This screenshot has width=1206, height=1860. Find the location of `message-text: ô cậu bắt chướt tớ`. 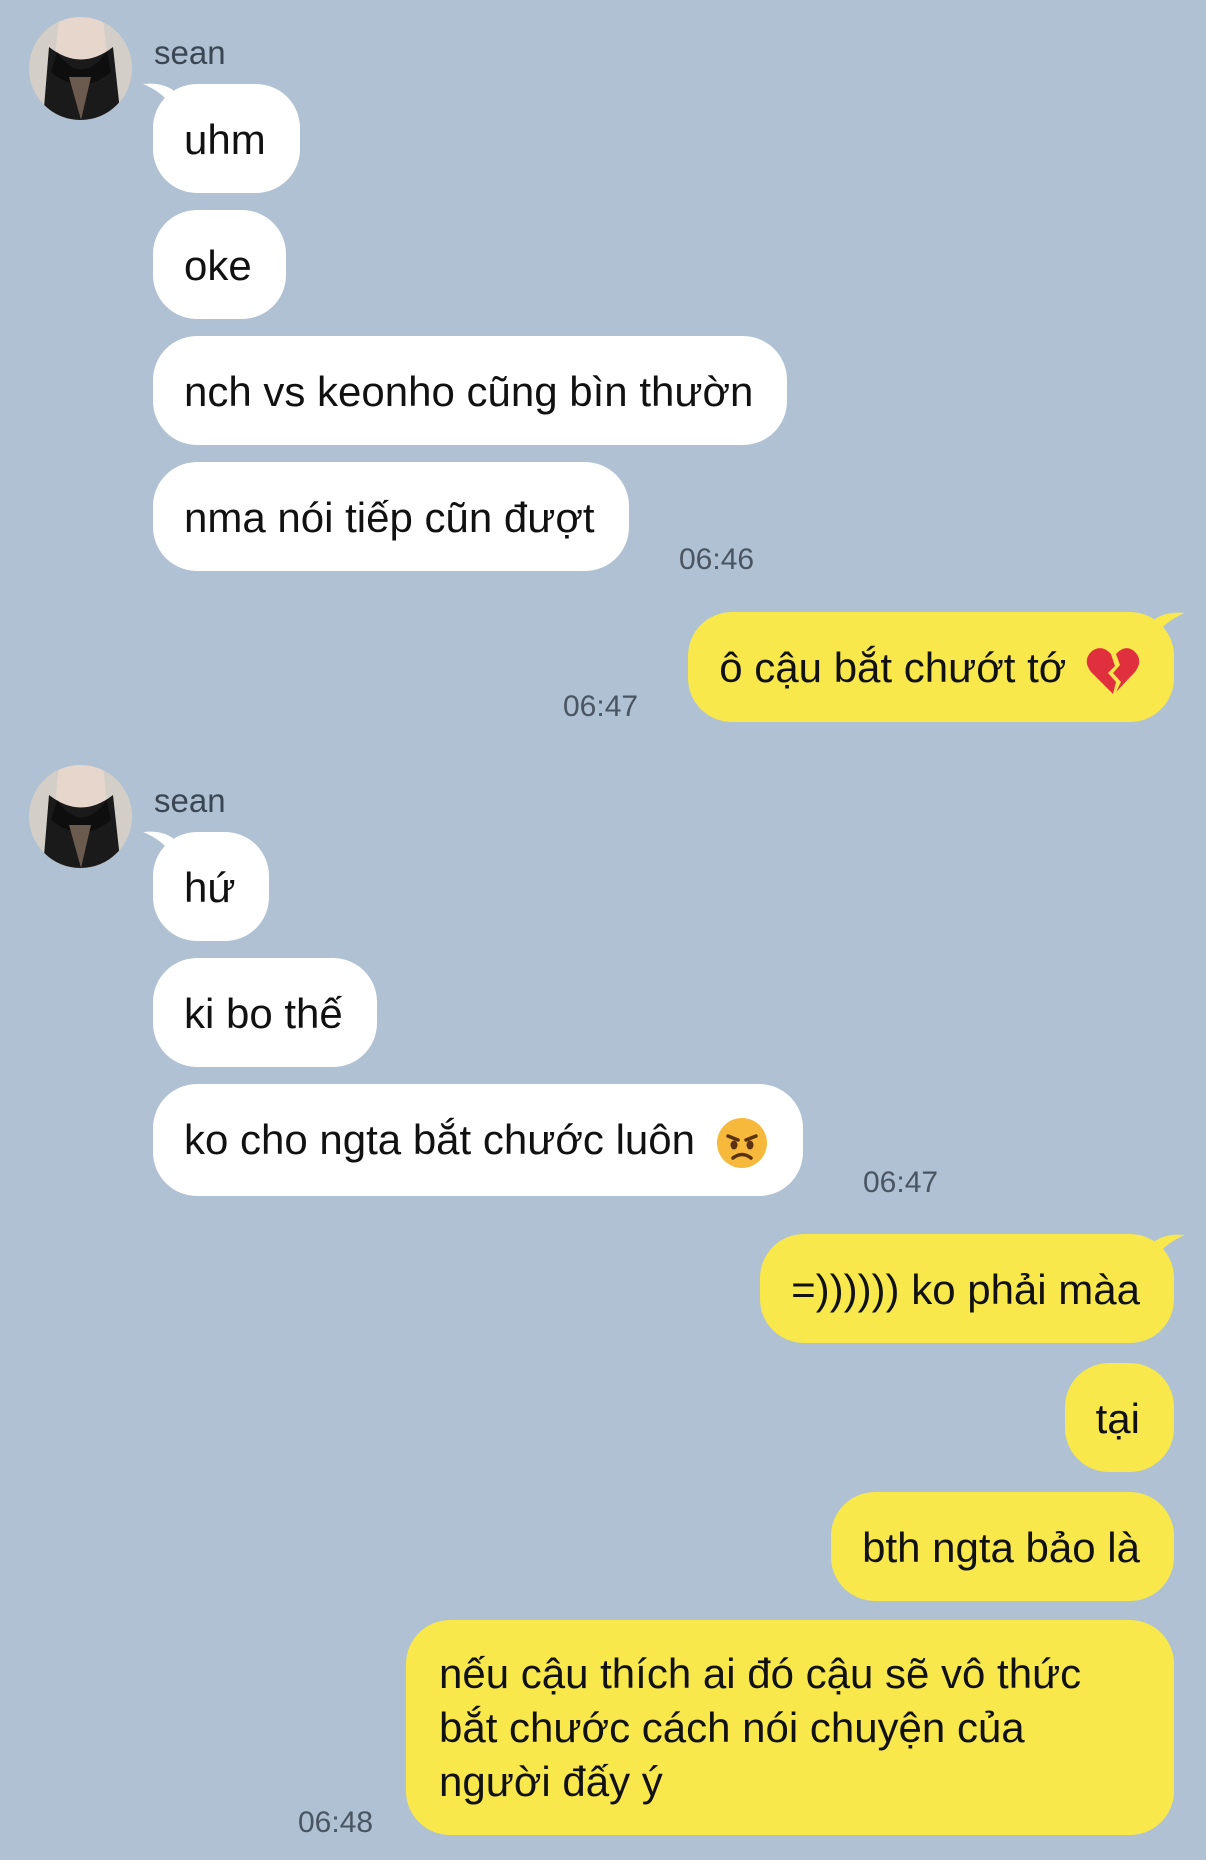

message-text: ô cậu bắt chướt tớ is located at coordinates (893, 667).